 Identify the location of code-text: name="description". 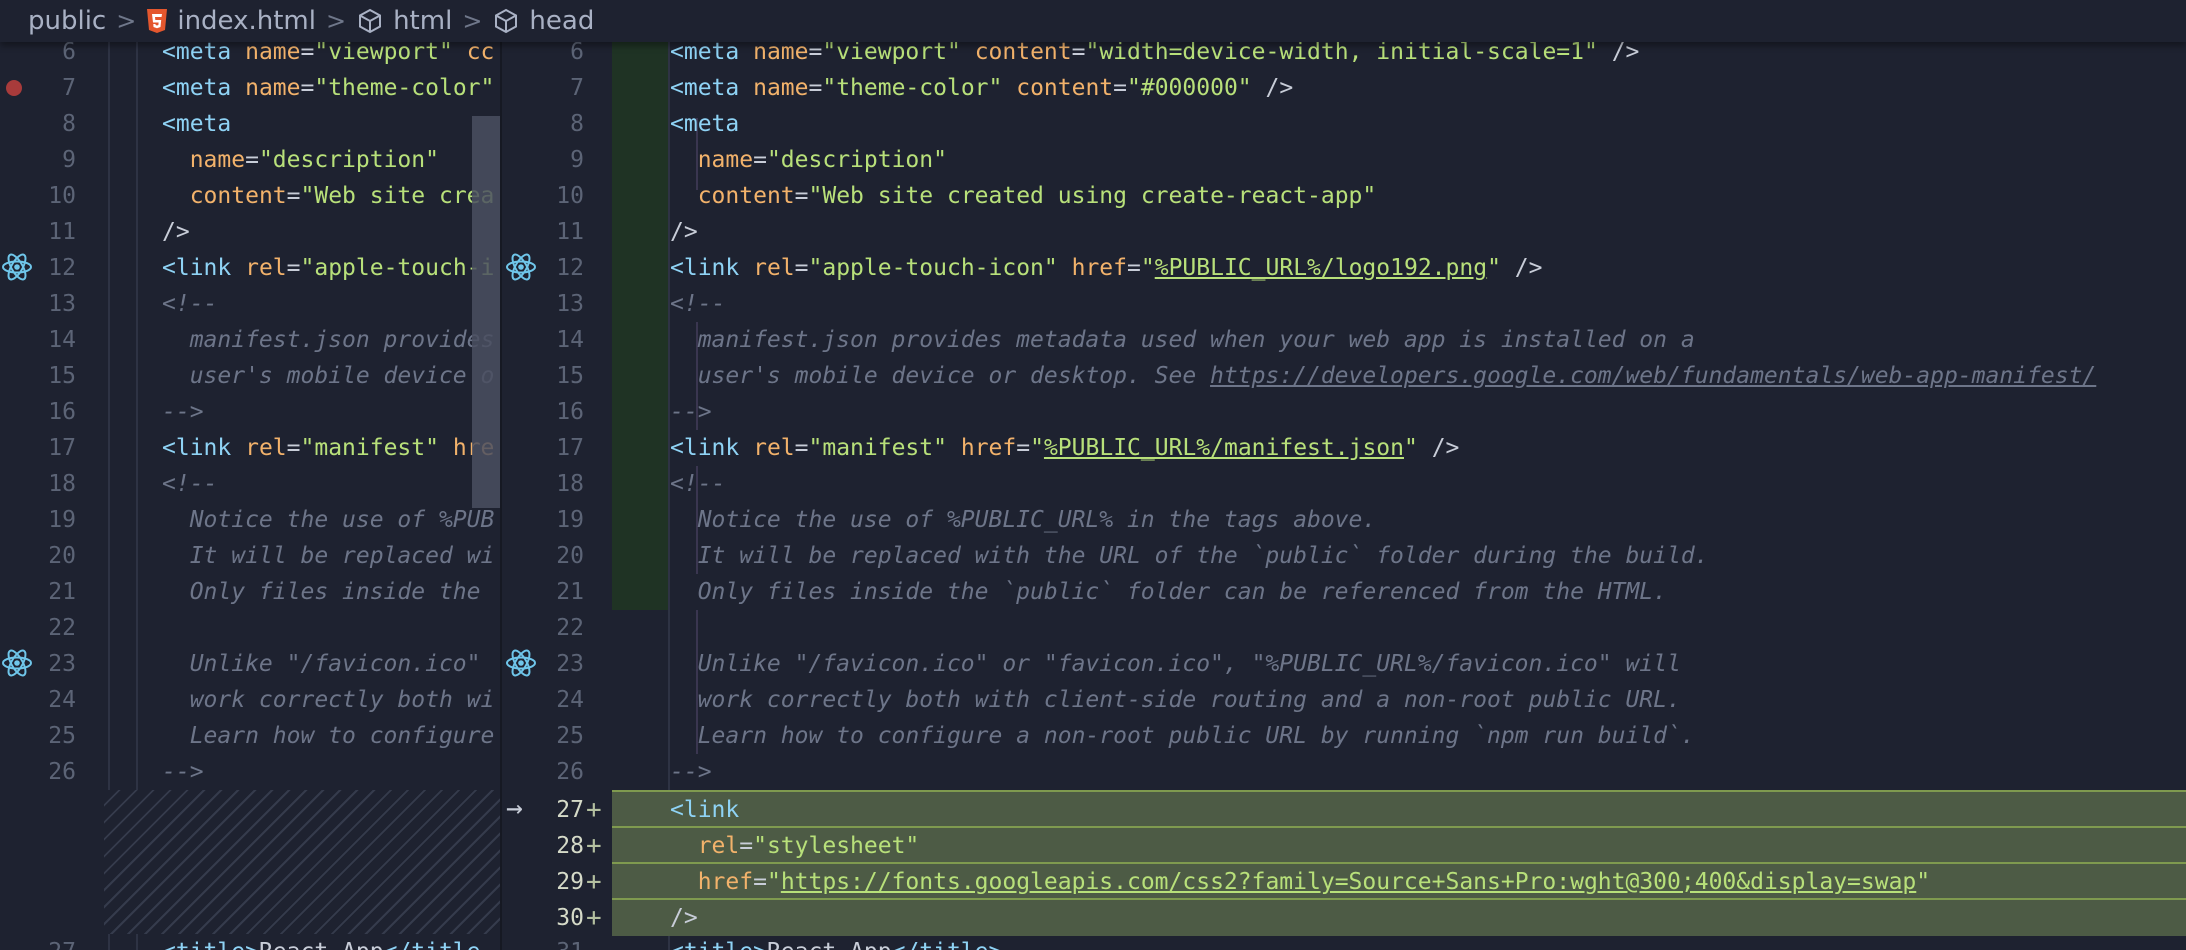
(808, 160).